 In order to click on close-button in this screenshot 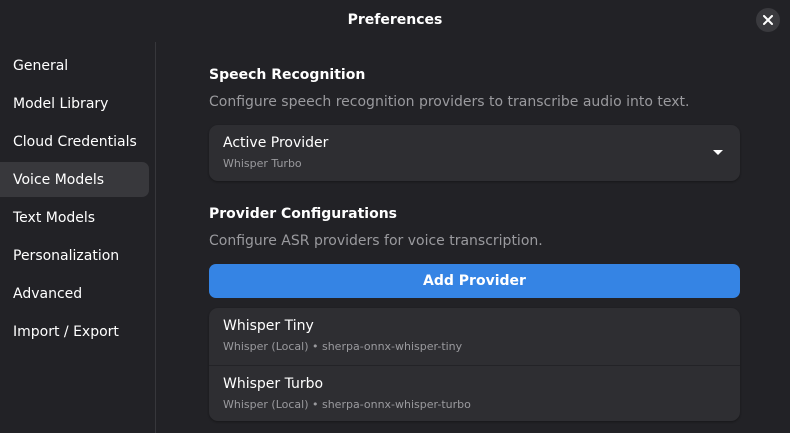, I will do `click(768, 20)`.